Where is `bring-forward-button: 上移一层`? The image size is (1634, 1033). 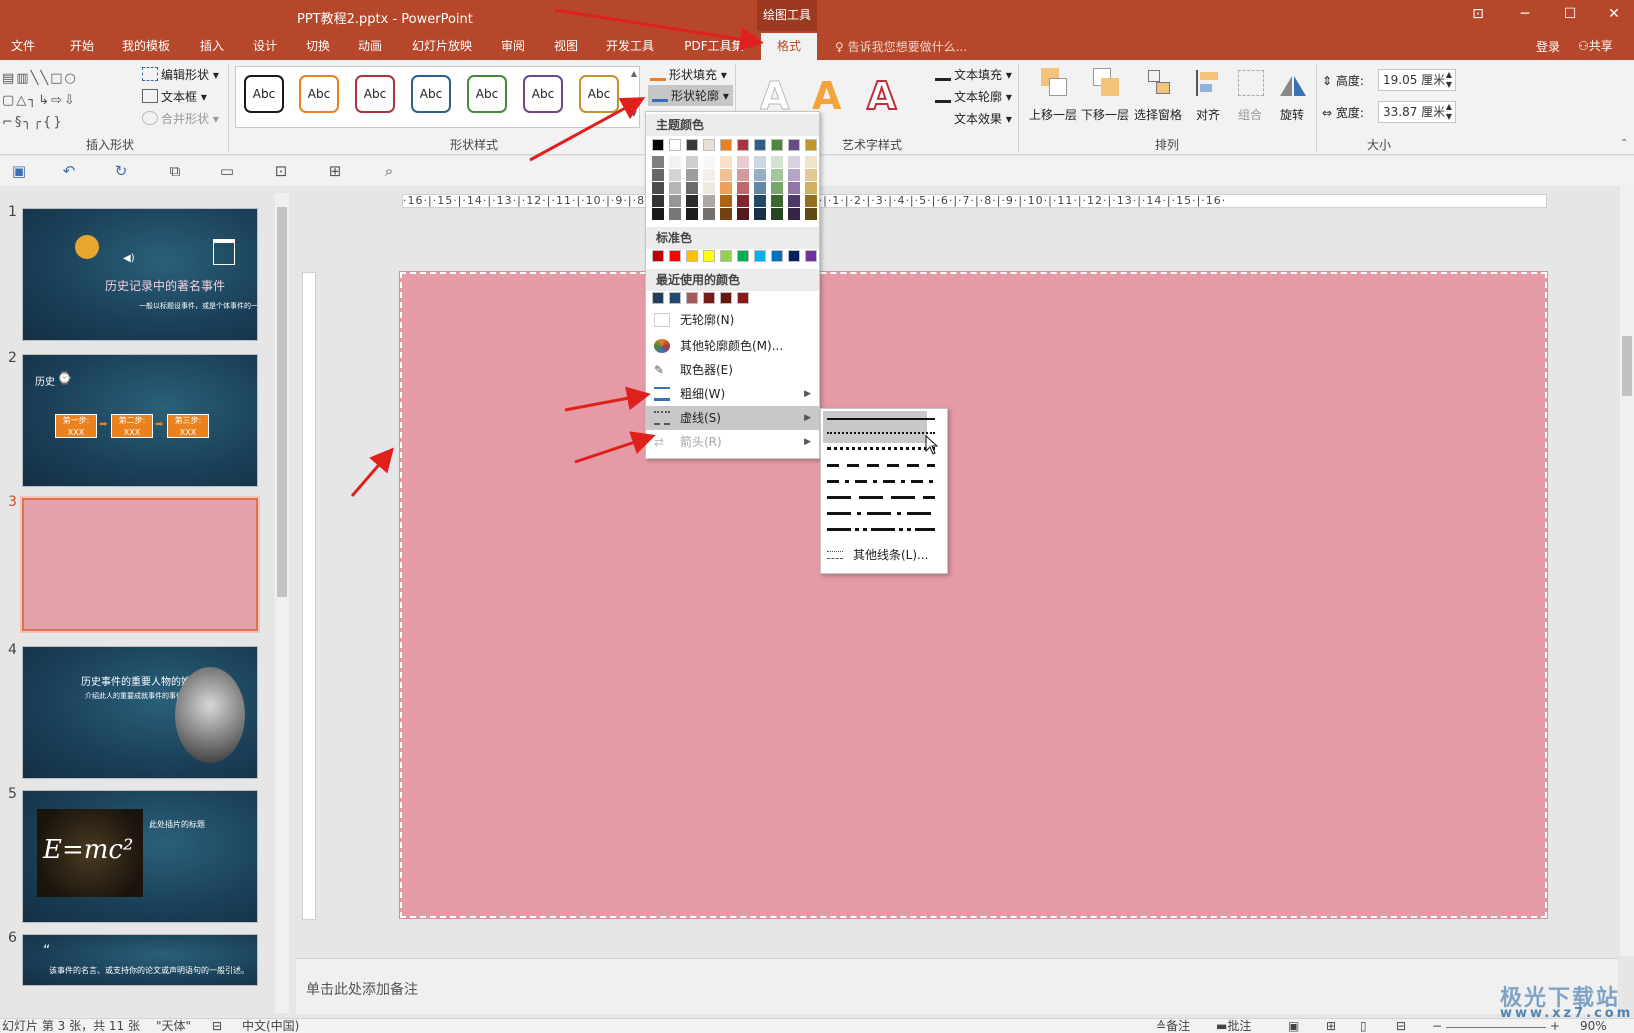 bring-forward-button: 上移一层 is located at coordinates (1053, 94).